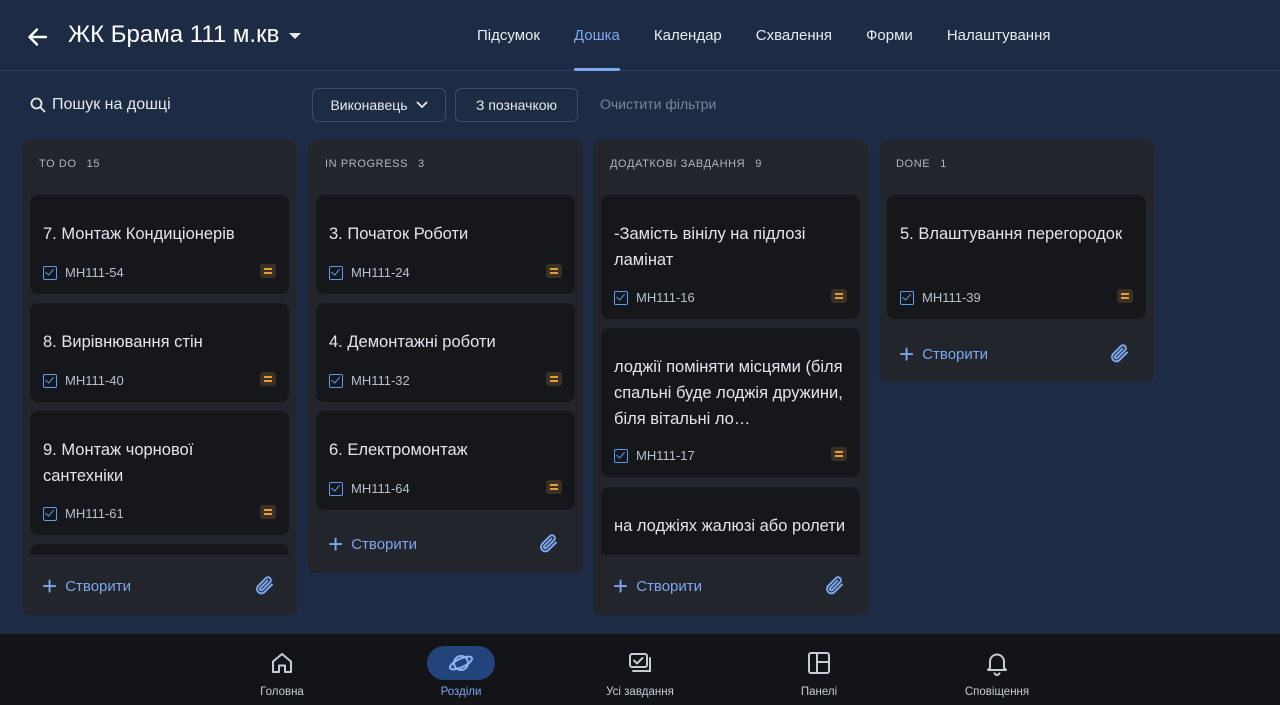 This screenshot has height=705, width=1280. Describe the element at coordinates (123, 342) in the screenshot. I see `card-title: 8. Вирівнювання стін` at that location.